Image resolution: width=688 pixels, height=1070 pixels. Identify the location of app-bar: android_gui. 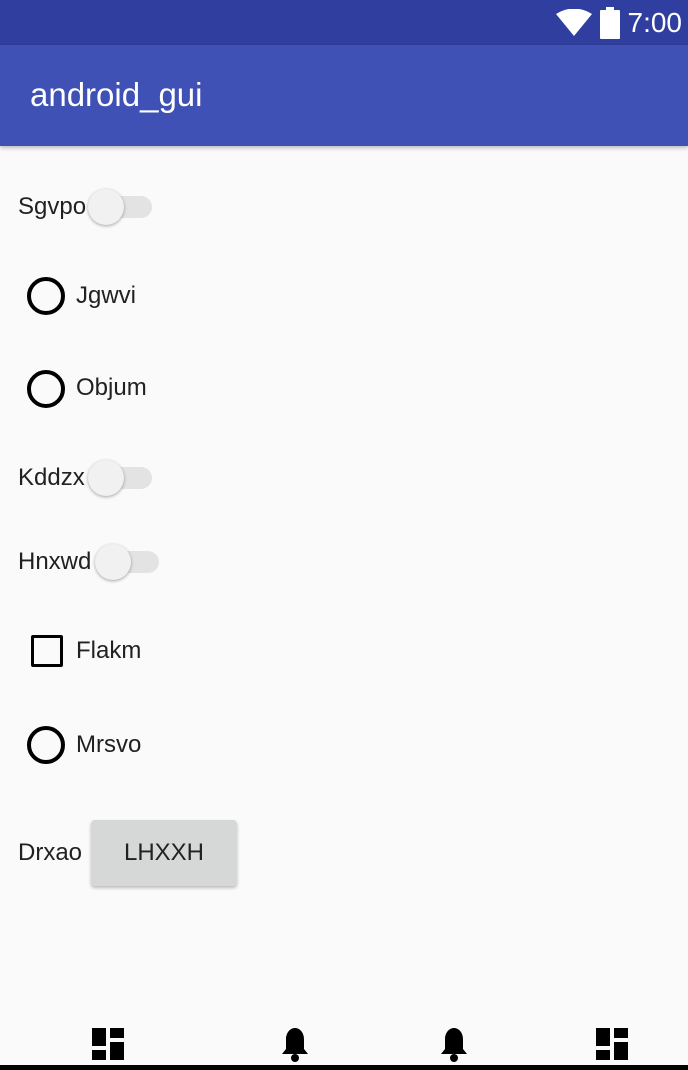
(344, 95).